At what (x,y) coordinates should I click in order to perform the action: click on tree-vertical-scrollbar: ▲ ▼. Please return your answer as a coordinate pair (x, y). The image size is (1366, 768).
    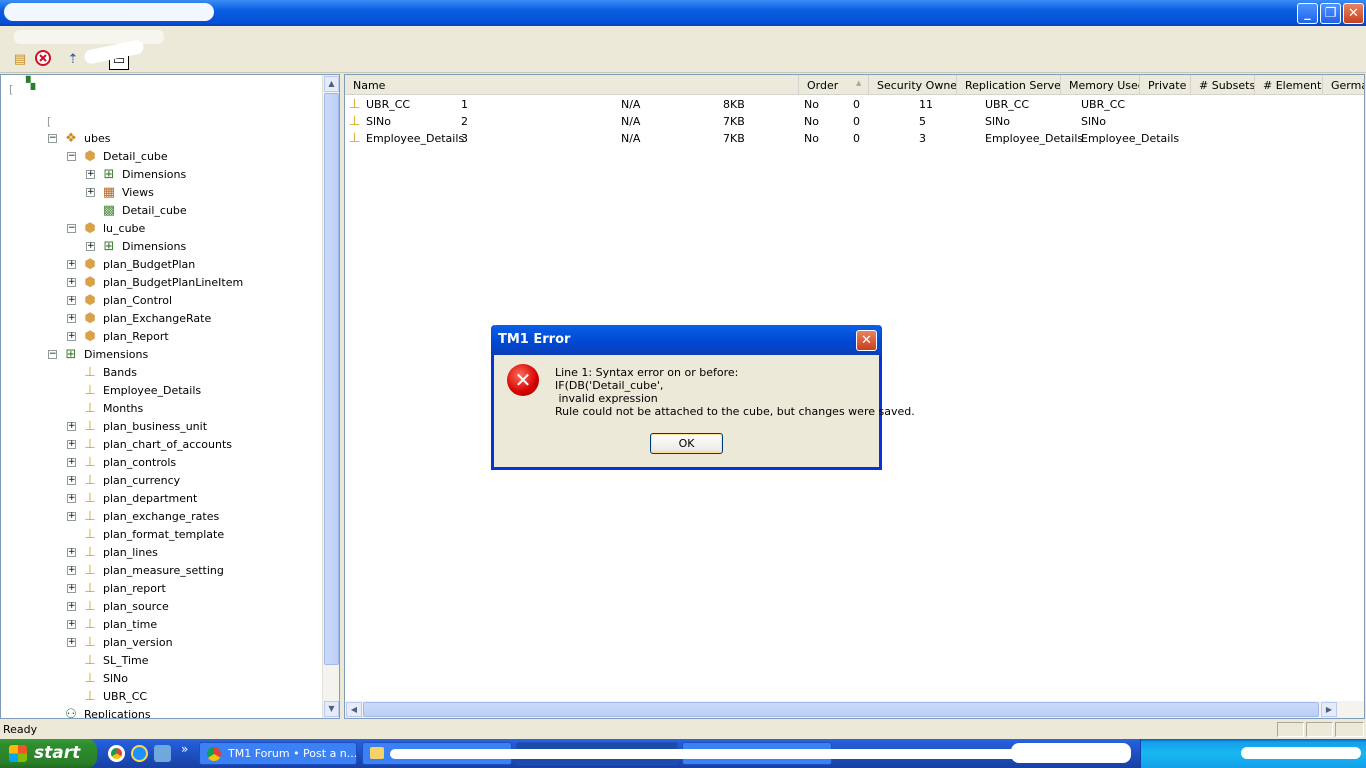
    Looking at the image, I should click on (330, 396).